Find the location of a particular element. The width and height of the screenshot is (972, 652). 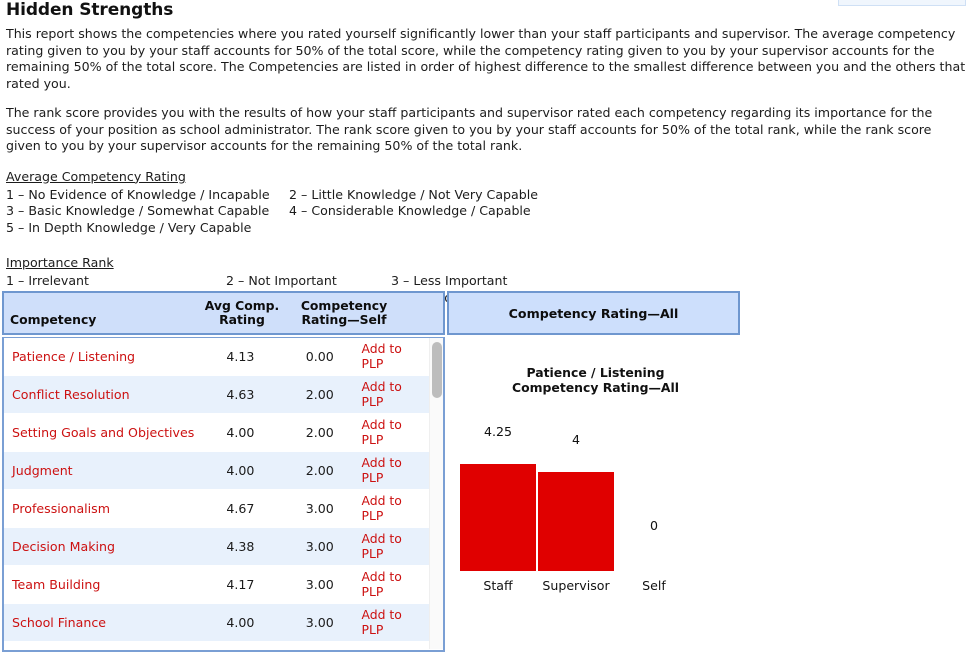

legend-item: 3 – Basic Knowledge / Somewhat Capable is located at coordinates (138, 210).